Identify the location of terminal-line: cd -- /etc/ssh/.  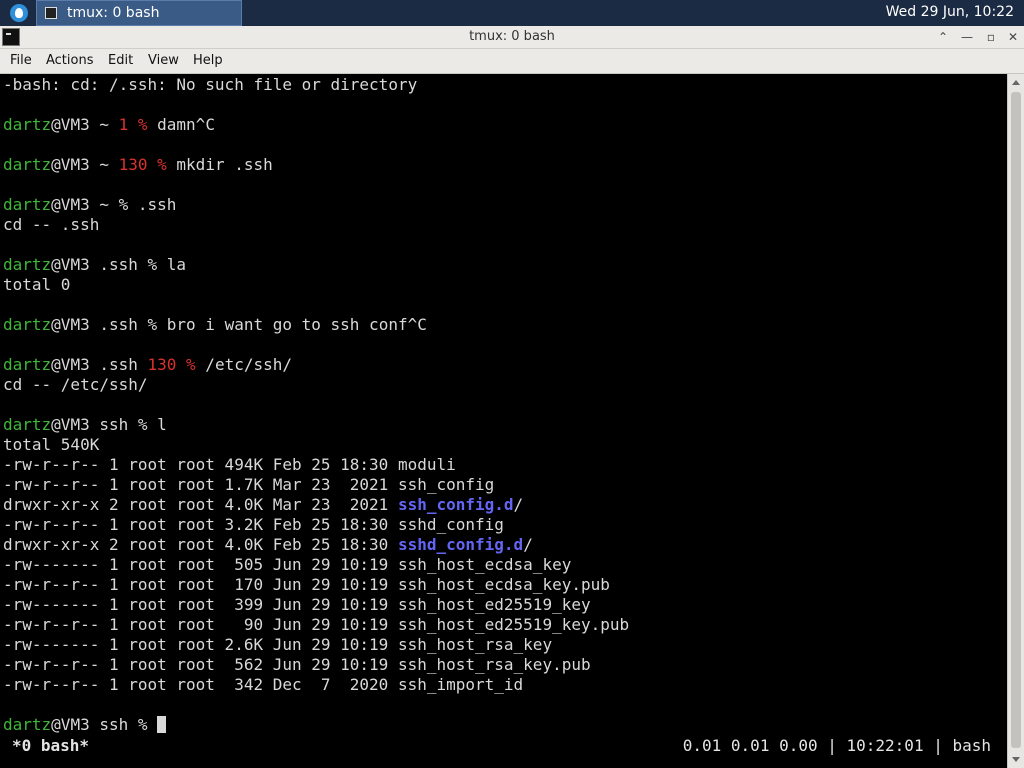
(316, 385).